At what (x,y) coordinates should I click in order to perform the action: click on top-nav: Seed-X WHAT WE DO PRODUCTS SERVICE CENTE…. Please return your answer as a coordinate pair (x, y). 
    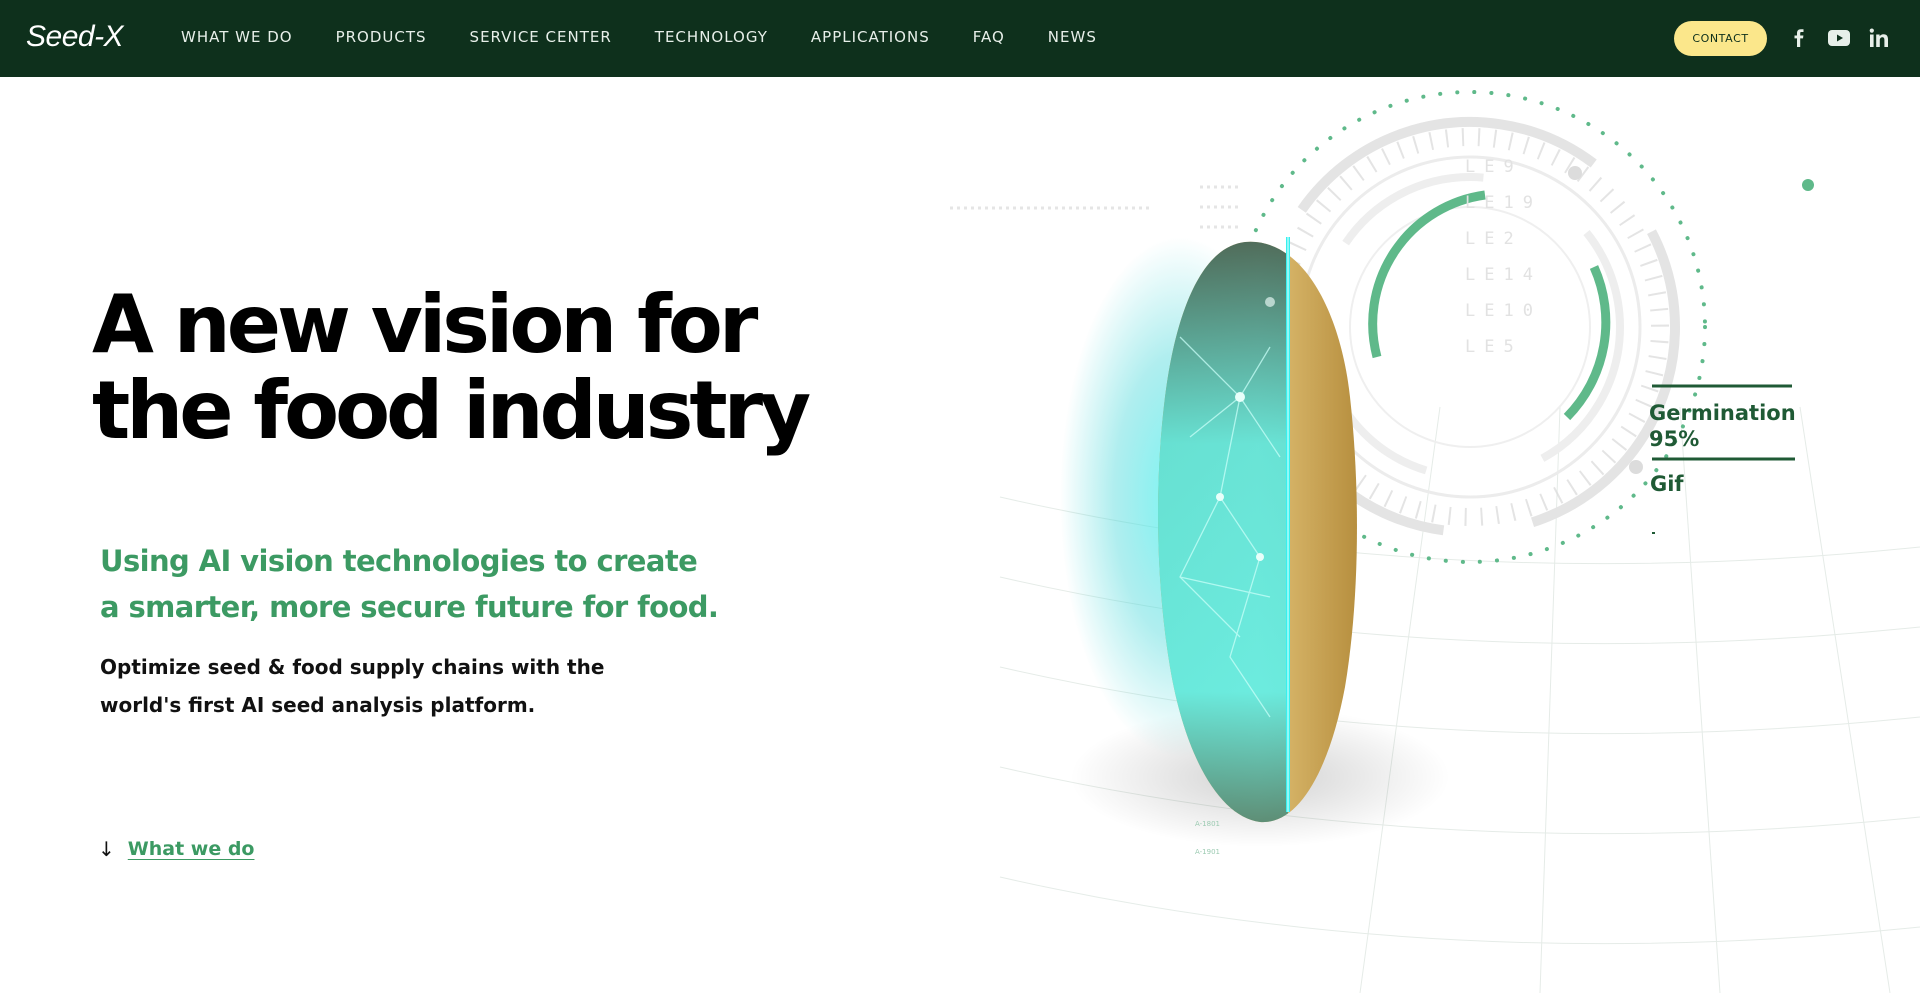
    Looking at the image, I should click on (960, 38).